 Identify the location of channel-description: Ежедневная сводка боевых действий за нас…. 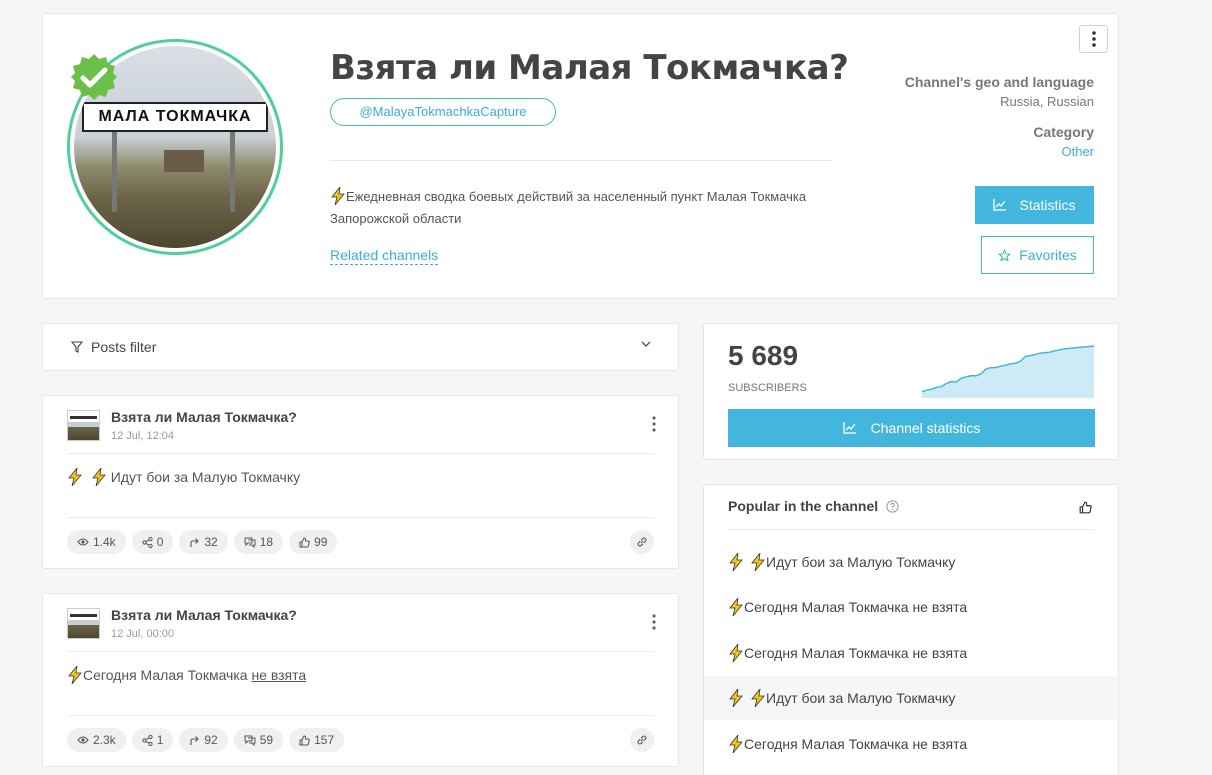
(568, 206).